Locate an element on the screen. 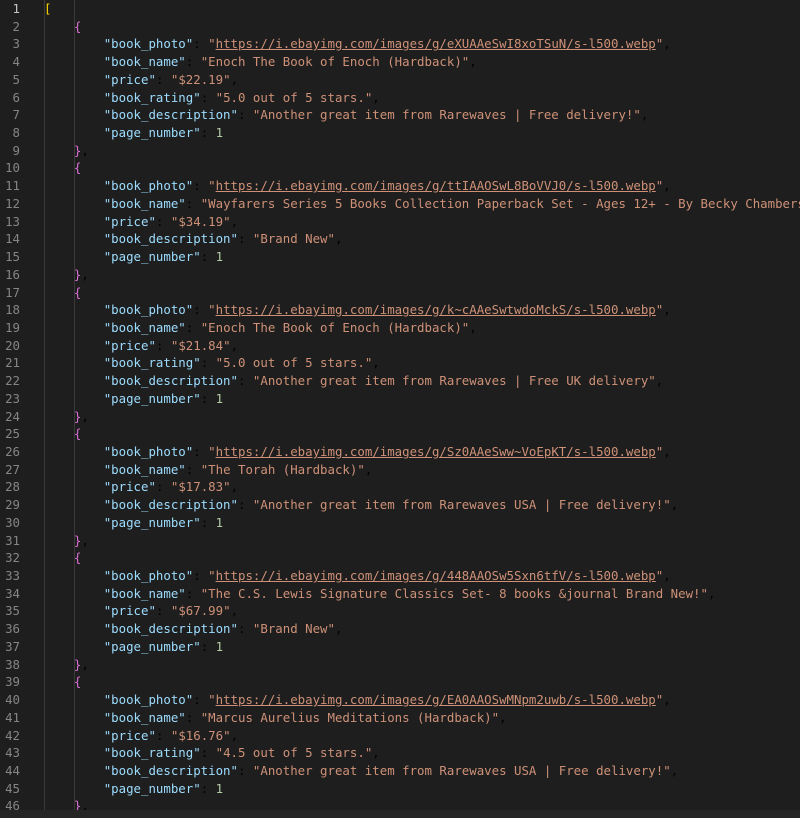  code-line: 20 "price": "$21.84", is located at coordinates (400, 346).